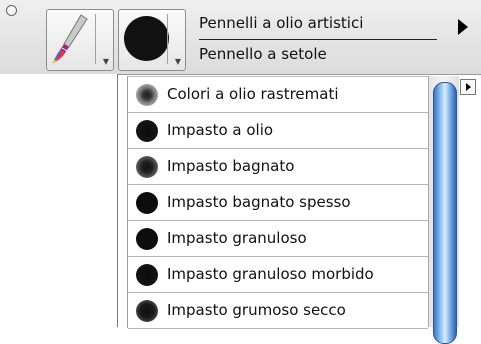  I want to click on brush-variant-well: ▼, so click(152, 40).